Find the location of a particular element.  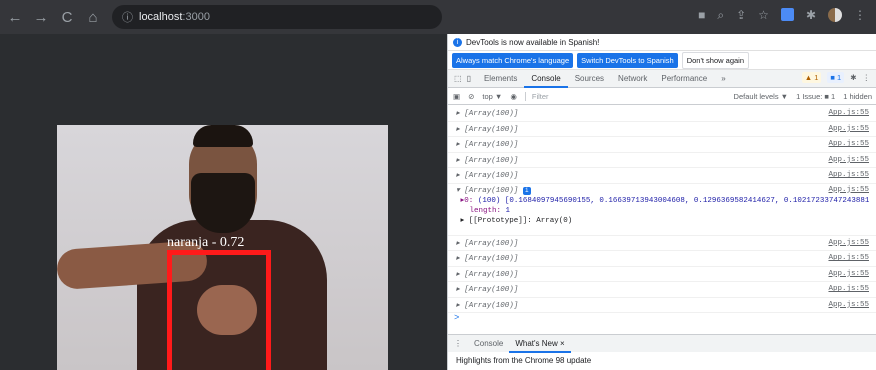

url-host: localhost is located at coordinates (161, 17).